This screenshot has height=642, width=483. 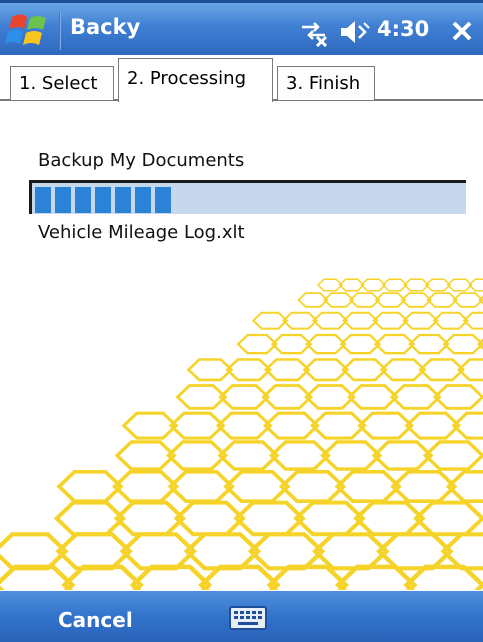 What do you see at coordinates (141, 232) in the screenshot?
I see `current-file-label: Vehicle Mileage Log.xlt` at bounding box center [141, 232].